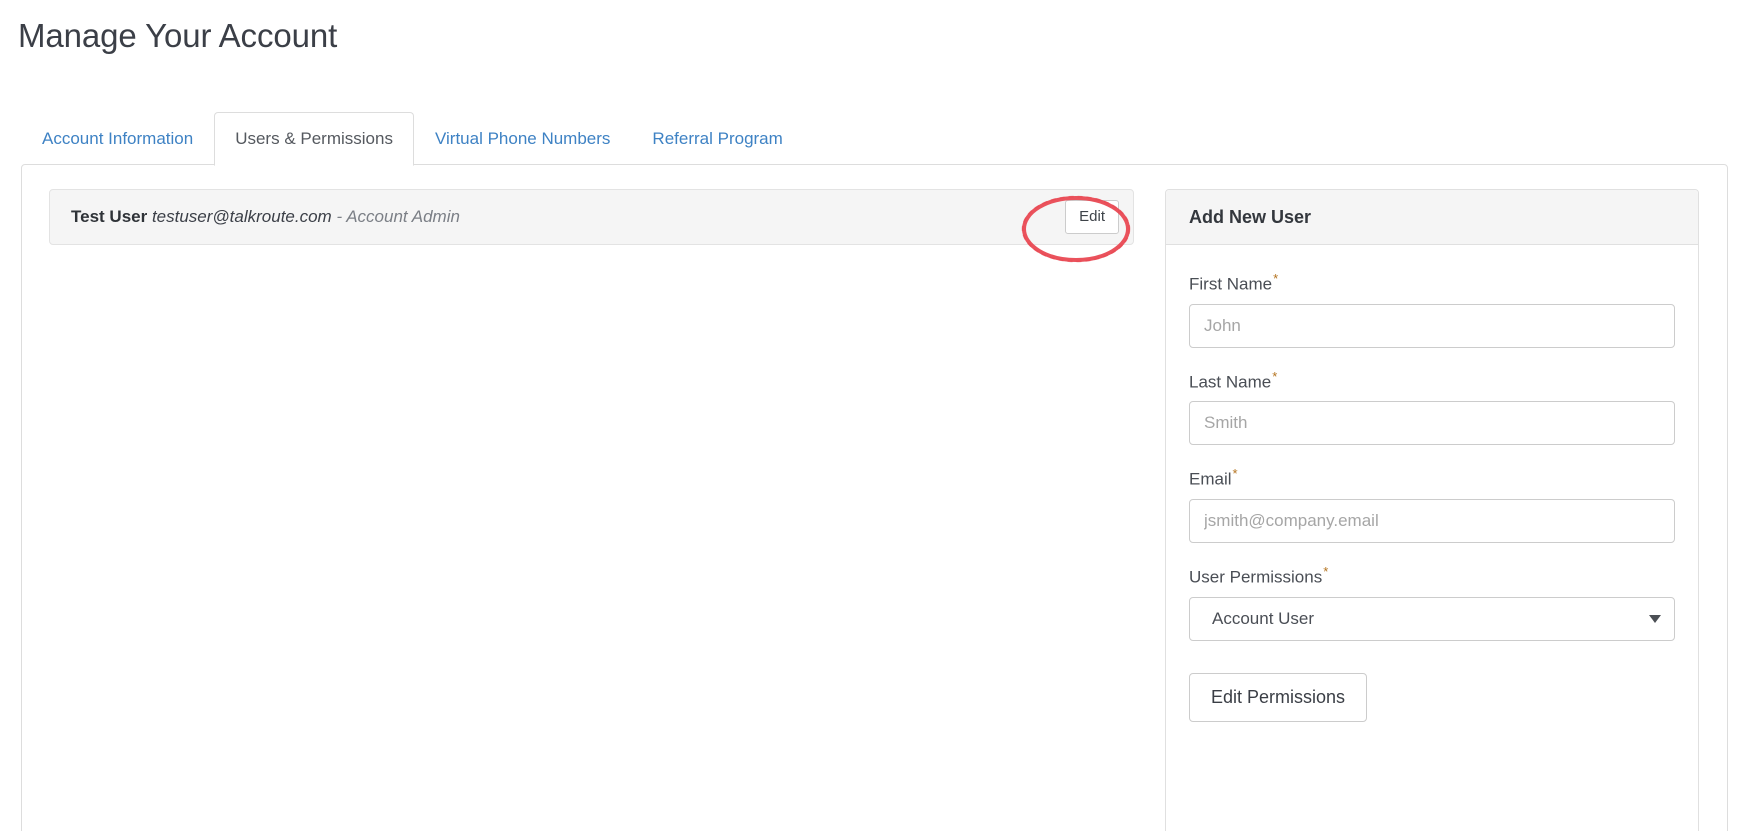  What do you see at coordinates (1256, 577) in the screenshot?
I see `user-permissions-label-text: User Permissions` at bounding box center [1256, 577].